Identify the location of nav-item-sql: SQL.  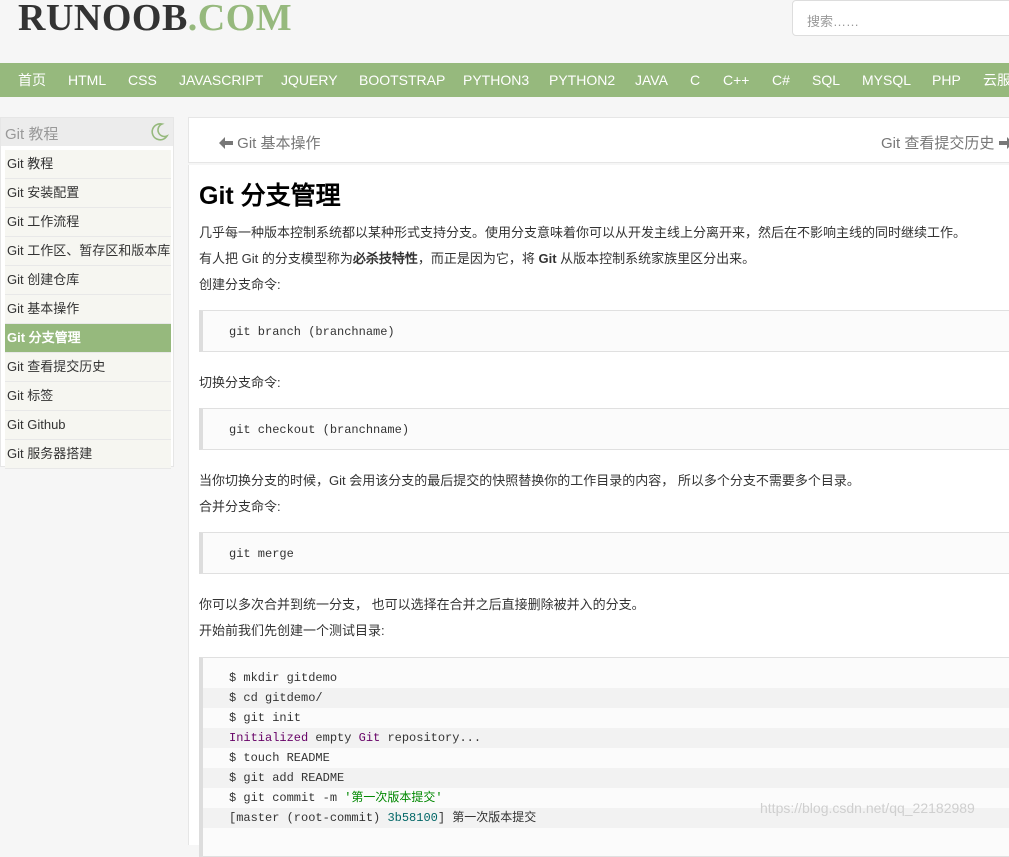
(826, 80).